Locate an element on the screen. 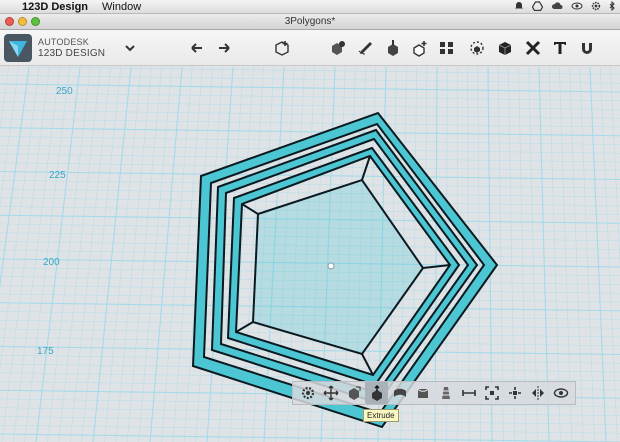 The image size is (620, 442). redo-icon is located at coordinates (224, 48).